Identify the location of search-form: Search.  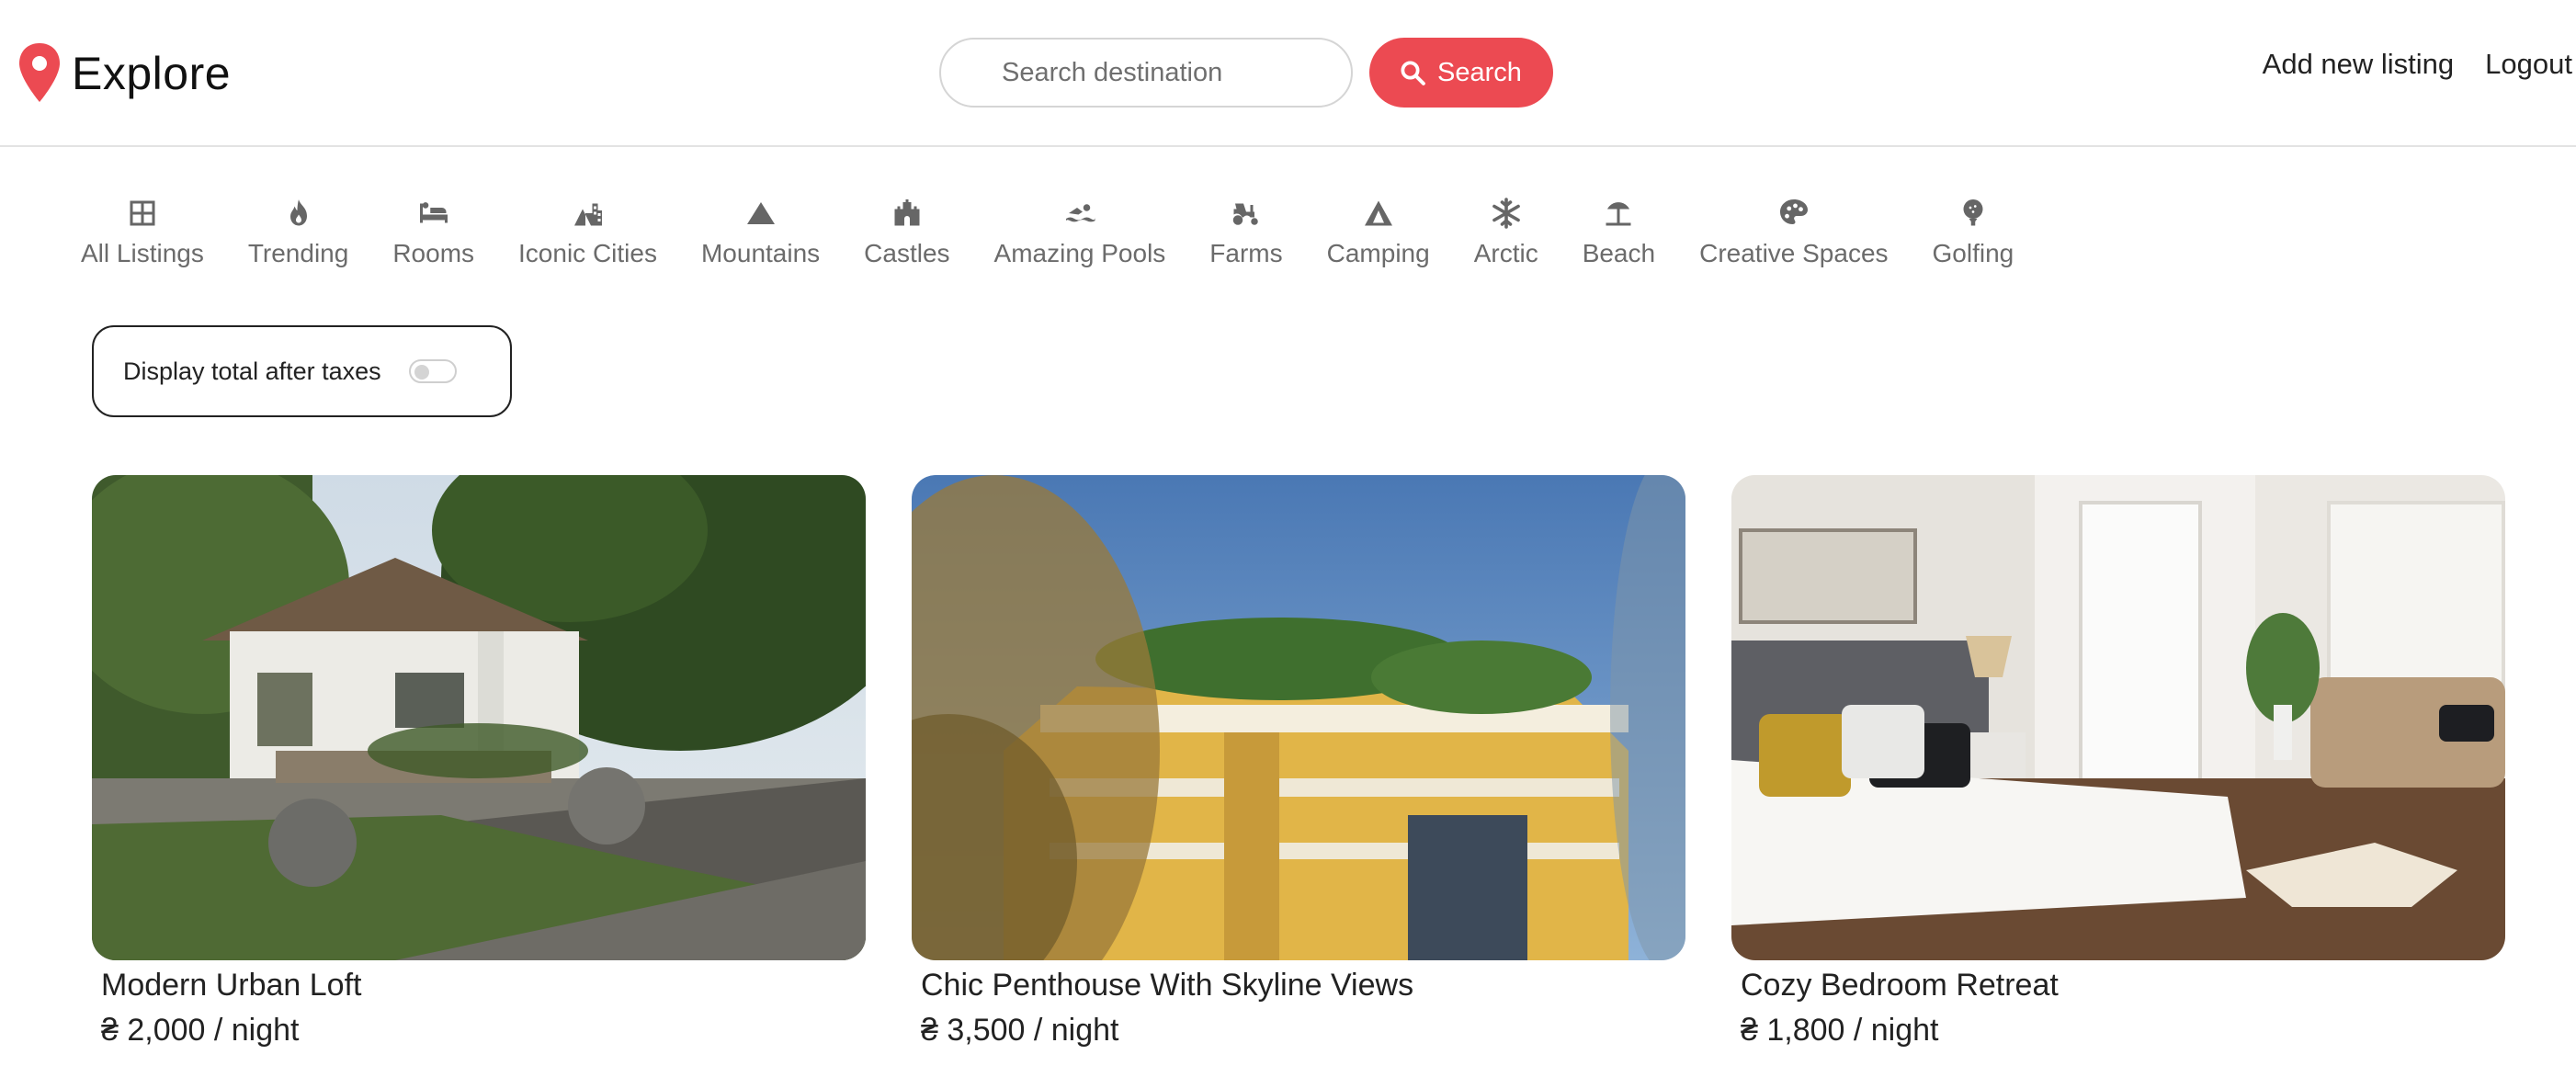
(1246, 73).